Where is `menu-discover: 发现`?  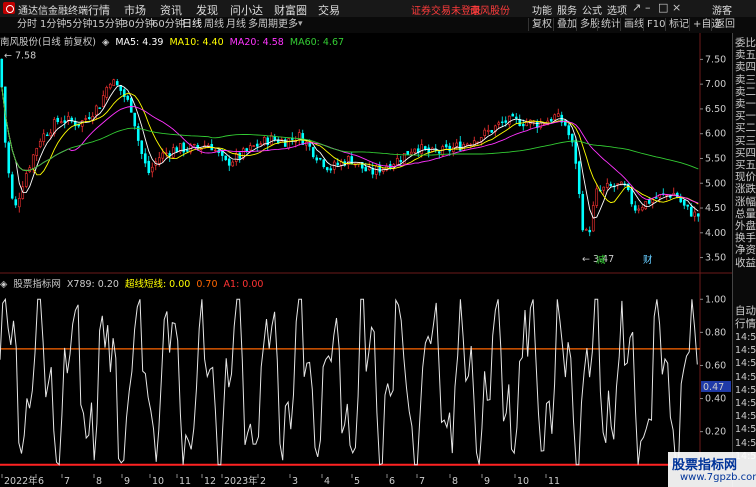 menu-discover: 发现 is located at coordinates (207, 10).